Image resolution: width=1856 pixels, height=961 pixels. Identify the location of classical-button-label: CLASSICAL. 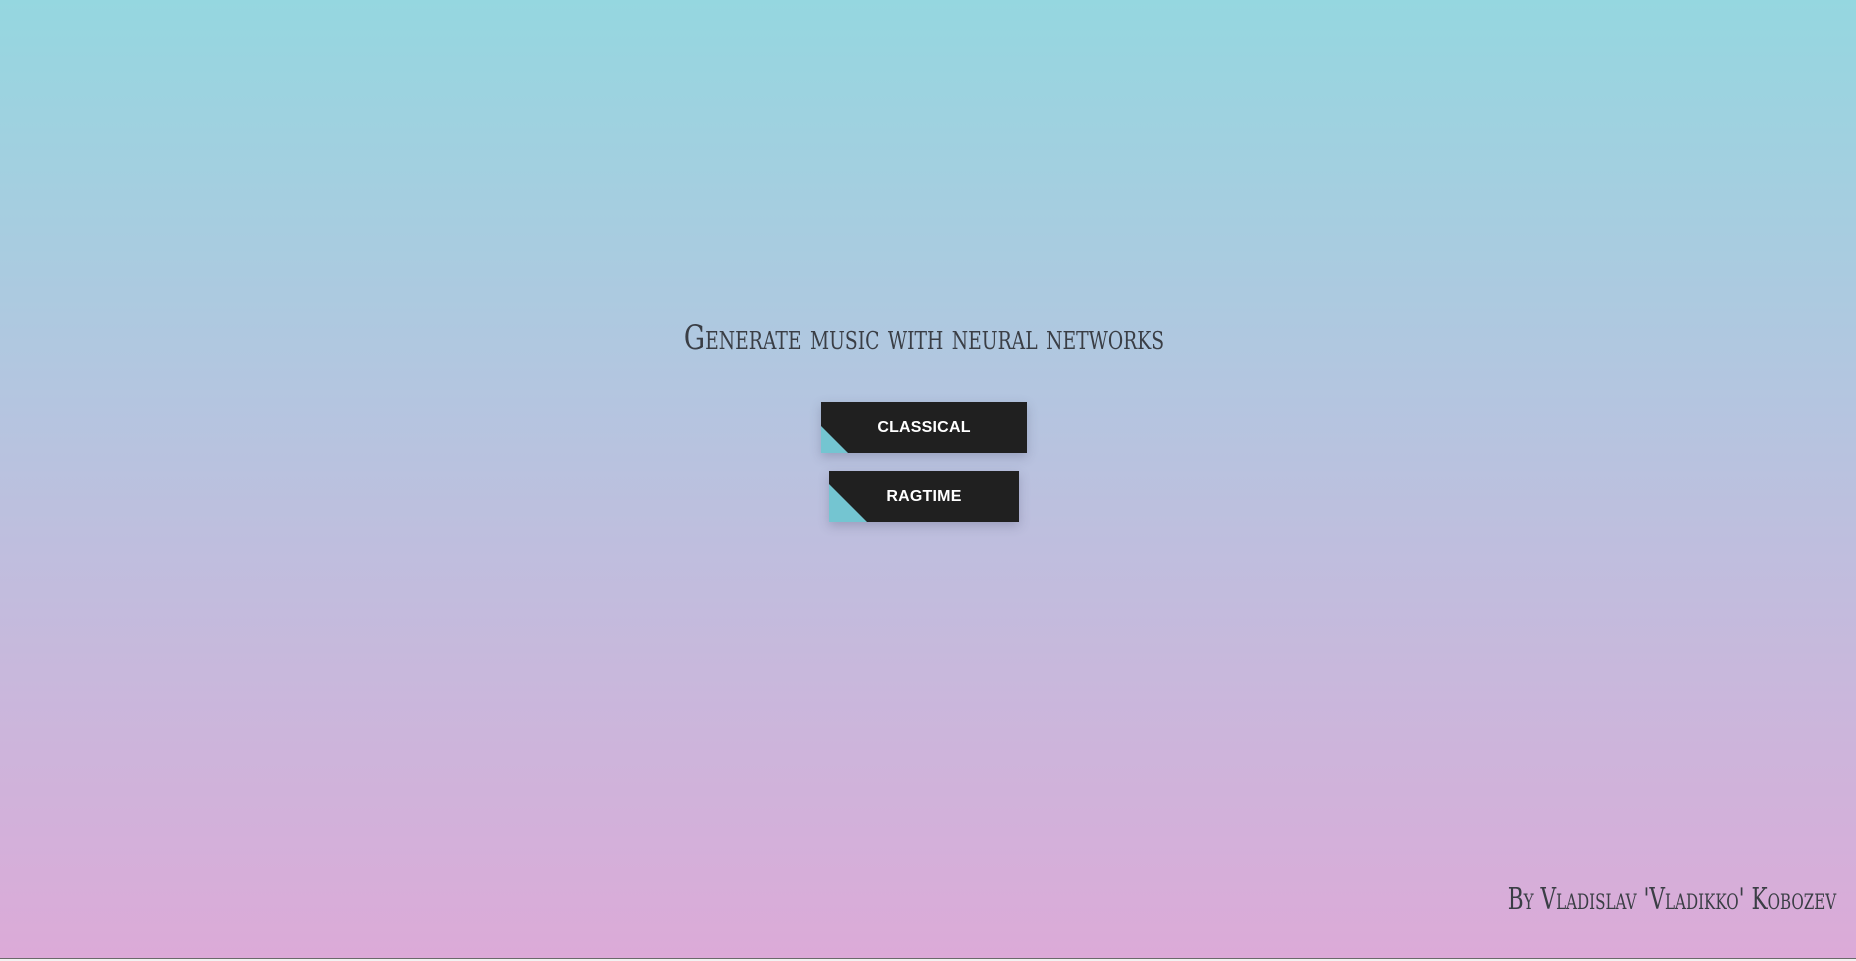
(924, 427).